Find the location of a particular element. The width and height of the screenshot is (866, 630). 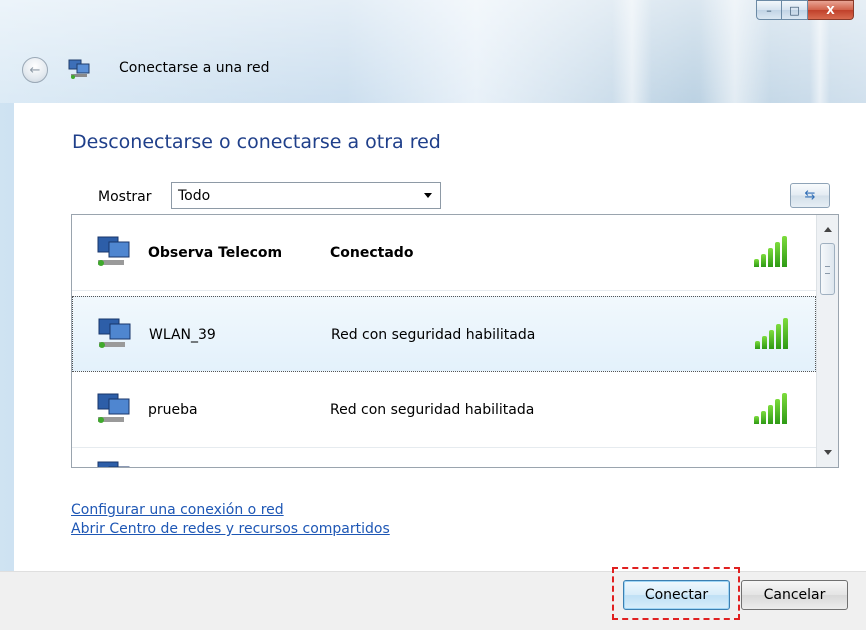

back-arrow-icon: ← is located at coordinates (35, 70).